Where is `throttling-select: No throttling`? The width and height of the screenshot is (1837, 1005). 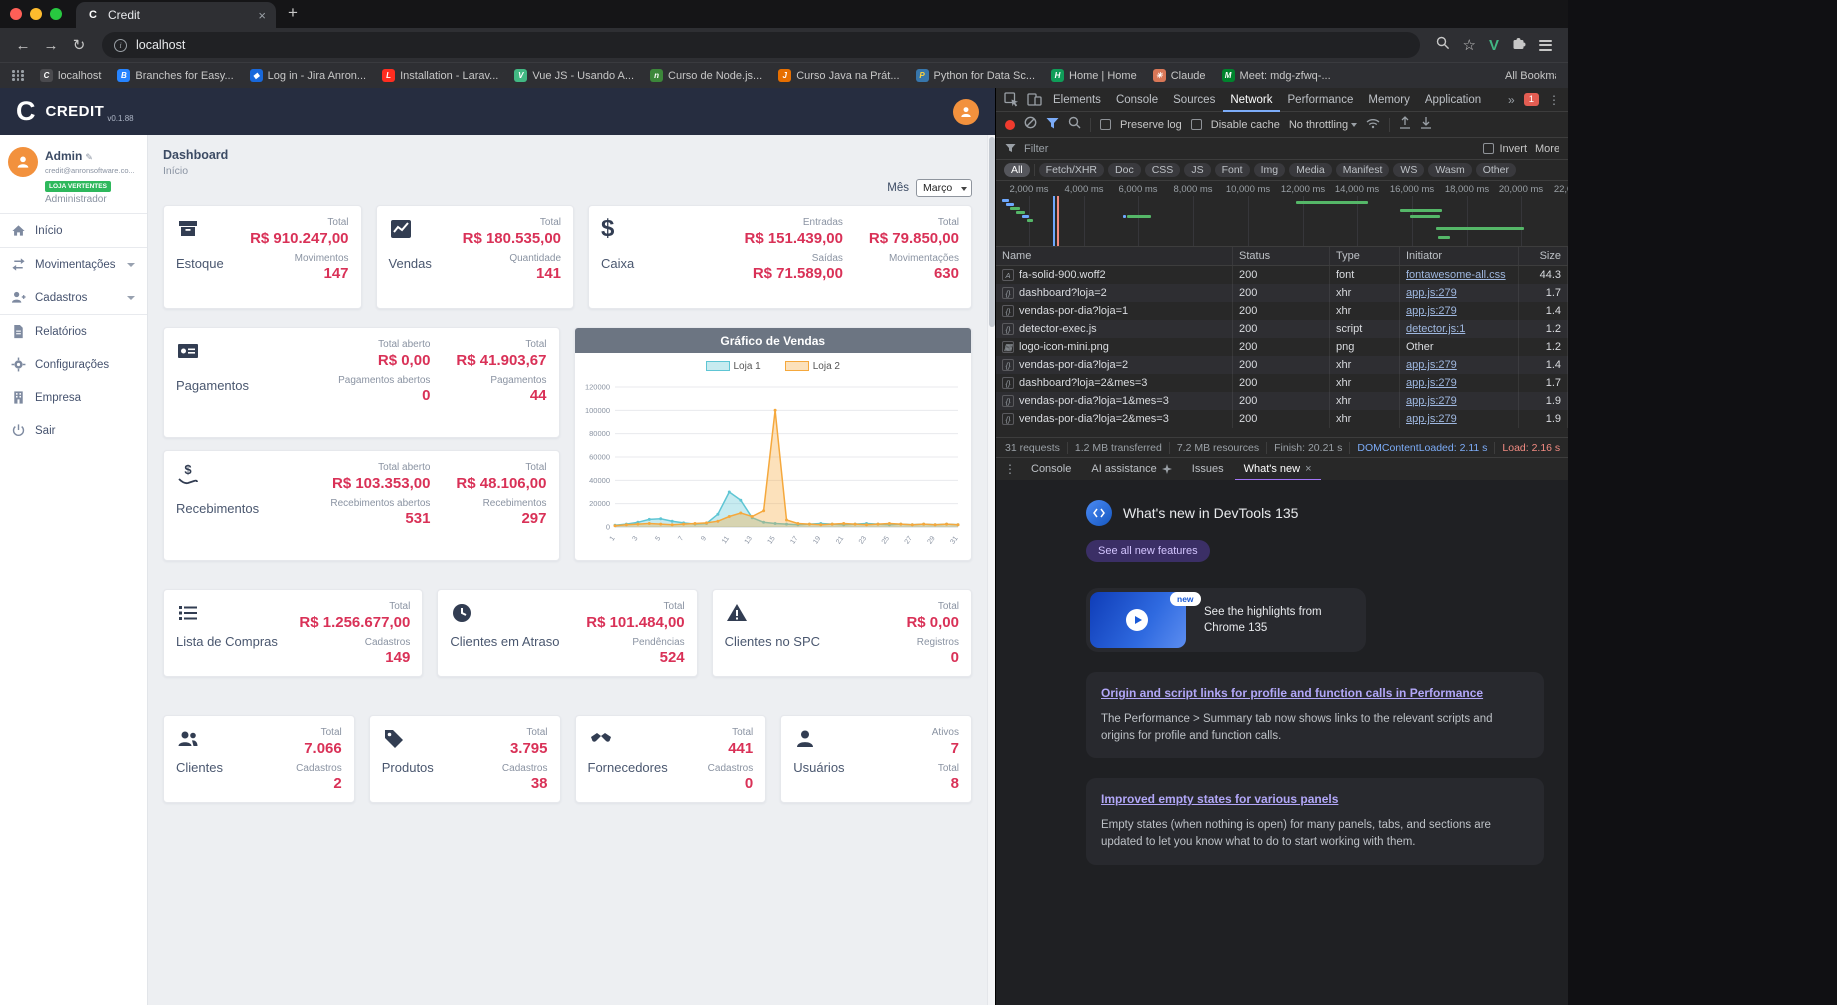
throttling-select: No throttling is located at coordinates (1323, 125).